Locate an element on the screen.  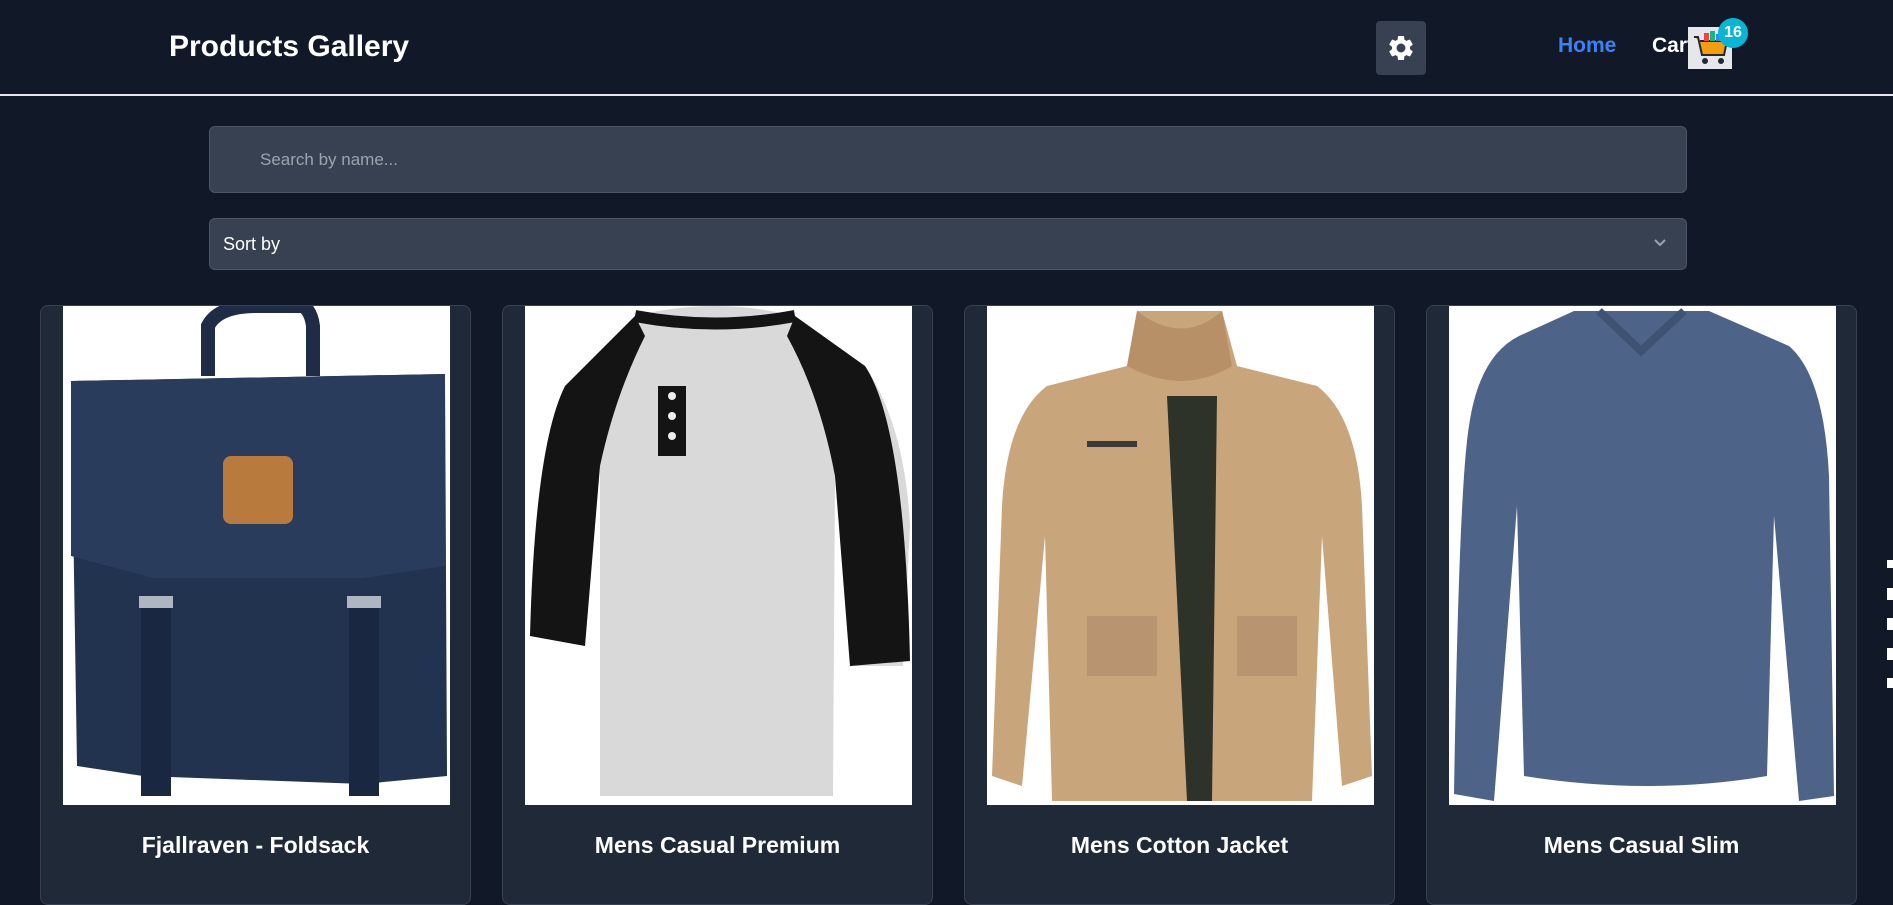
brand-title: Products Gallery is located at coordinates (289, 47).